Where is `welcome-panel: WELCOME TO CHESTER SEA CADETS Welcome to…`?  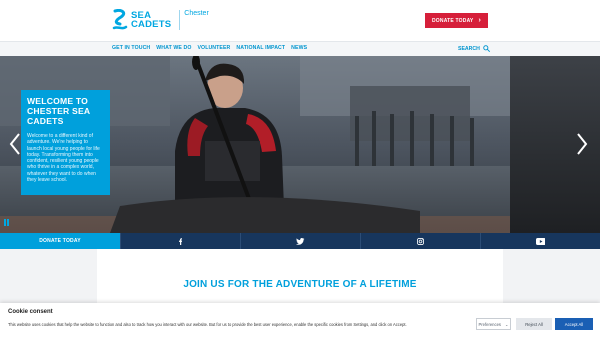
welcome-panel: WELCOME TO CHESTER SEA CADETS Welcome to… is located at coordinates (65, 142).